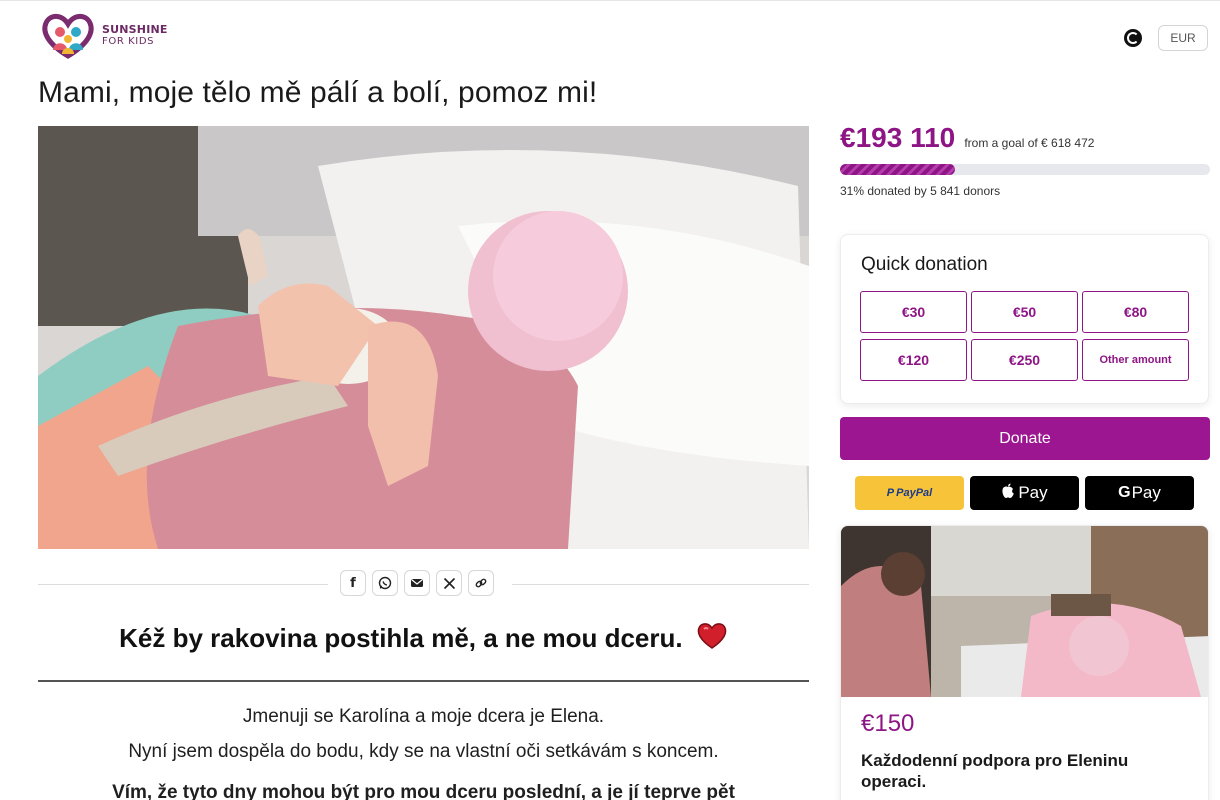 The width and height of the screenshot is (1220, 800). I want to click on progress-bar-fill, so click(897, 169).